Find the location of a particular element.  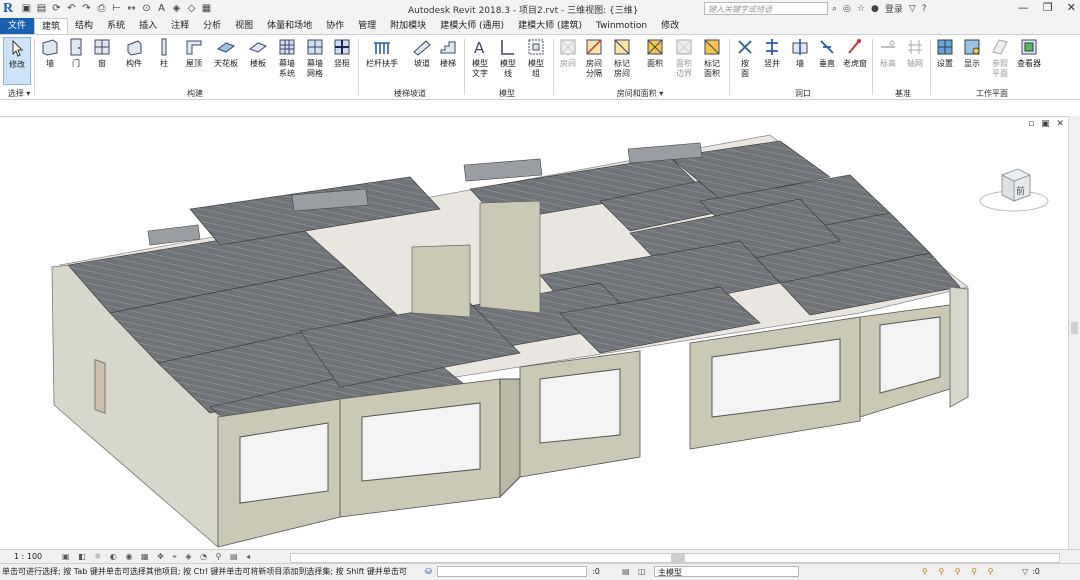

area-icon is located at coordinates (655, 47).